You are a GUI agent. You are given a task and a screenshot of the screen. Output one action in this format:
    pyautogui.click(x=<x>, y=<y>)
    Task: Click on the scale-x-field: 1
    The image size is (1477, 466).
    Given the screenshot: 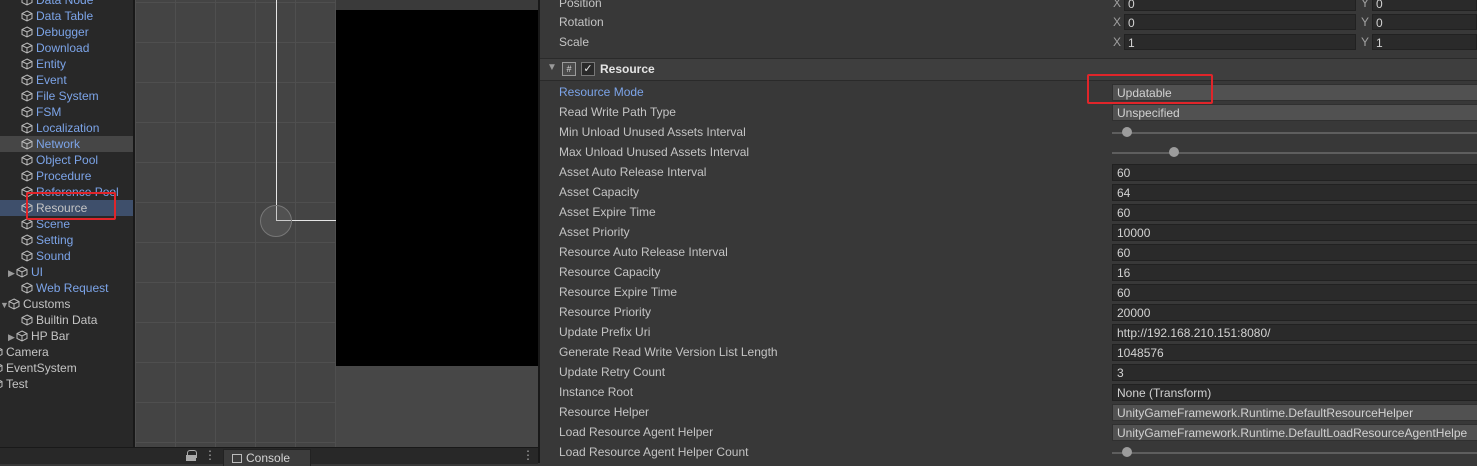 What is the action you would take?
    pyautogui.click(x=1240, y=42)
    